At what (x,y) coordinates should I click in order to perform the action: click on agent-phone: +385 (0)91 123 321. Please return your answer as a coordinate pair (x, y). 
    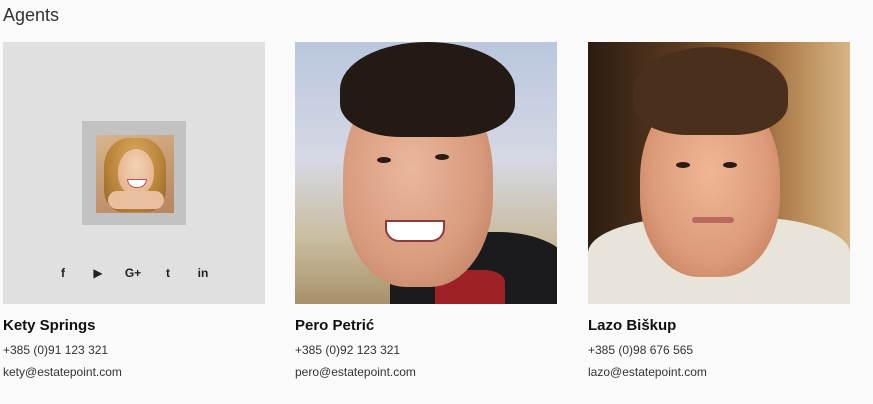
    Looking at the image, I should click on (134, 350).